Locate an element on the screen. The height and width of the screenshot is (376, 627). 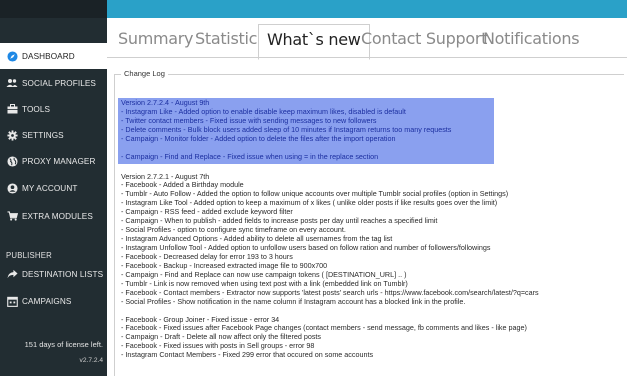
sidebar-item-label: CAMPAIGNS is located at coordinates (47, 301).